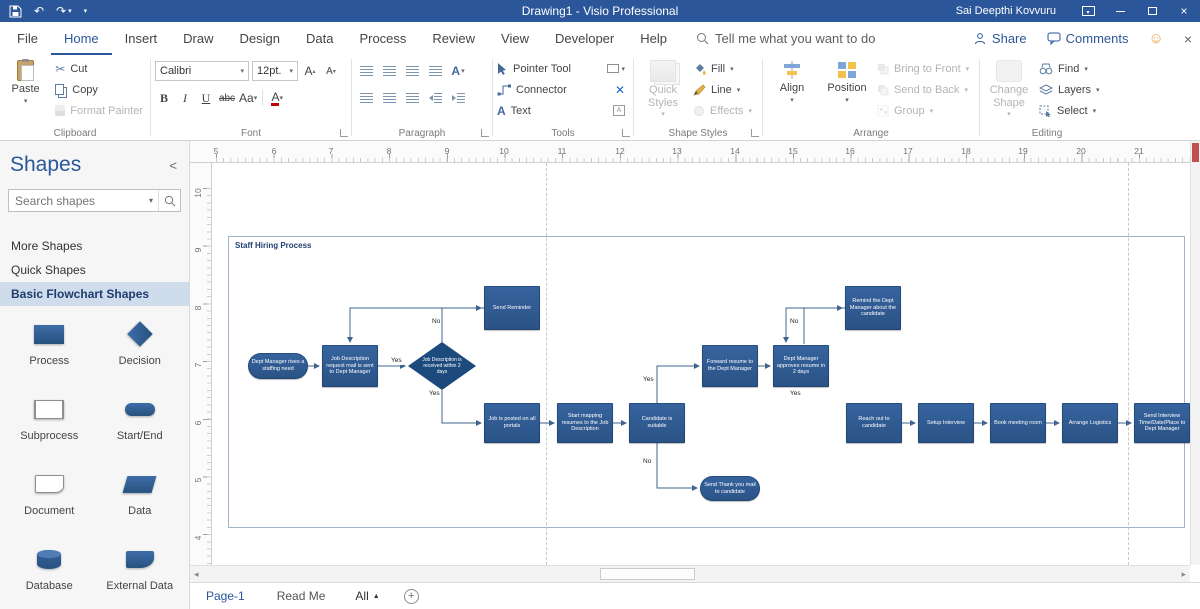 This screenshot has height=609, width=1200. What do you see at coordinates (367, 596) in the screenshot?
I see `all-pages-dropdown: All ▲` at bounding box center [367, 596].